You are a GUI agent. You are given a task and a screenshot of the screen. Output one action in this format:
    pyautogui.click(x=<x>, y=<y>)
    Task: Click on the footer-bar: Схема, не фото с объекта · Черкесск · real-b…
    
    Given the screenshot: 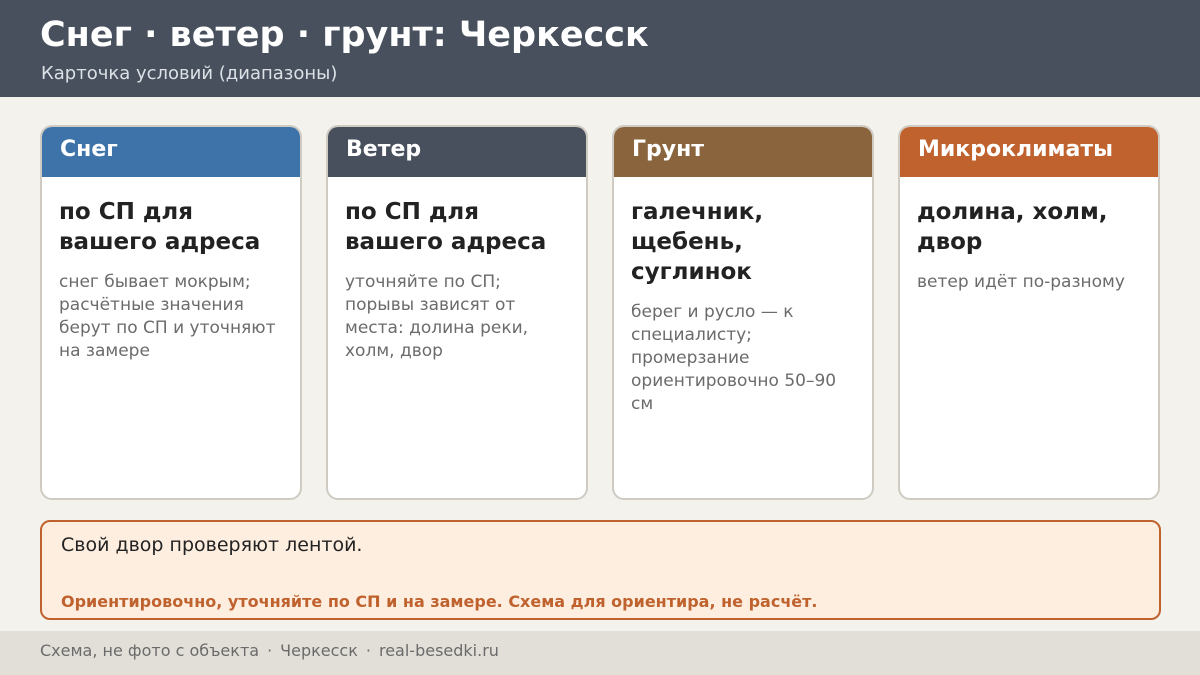 What is the action you would take?
    pyautogui.click(x=600, y=653)
    